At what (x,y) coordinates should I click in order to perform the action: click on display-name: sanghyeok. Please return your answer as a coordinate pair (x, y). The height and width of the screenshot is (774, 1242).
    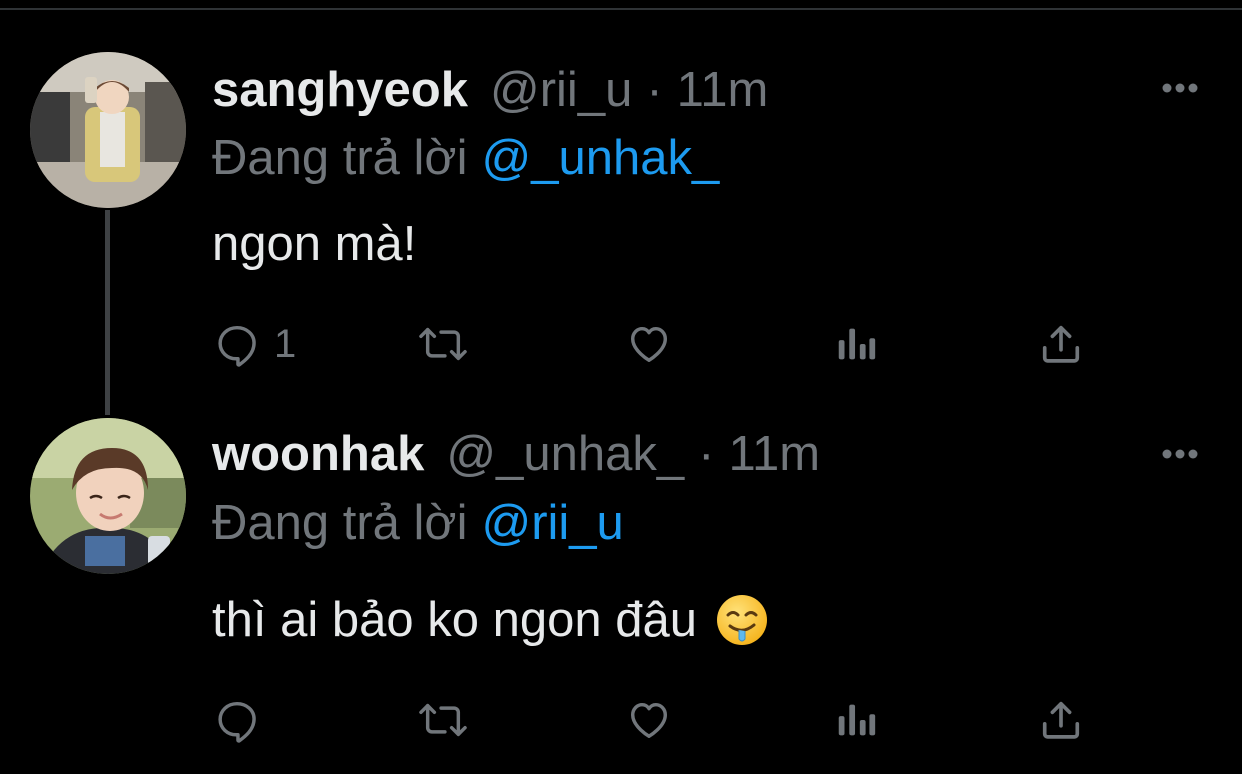
    Looking at the image, I should click on (340, 90).